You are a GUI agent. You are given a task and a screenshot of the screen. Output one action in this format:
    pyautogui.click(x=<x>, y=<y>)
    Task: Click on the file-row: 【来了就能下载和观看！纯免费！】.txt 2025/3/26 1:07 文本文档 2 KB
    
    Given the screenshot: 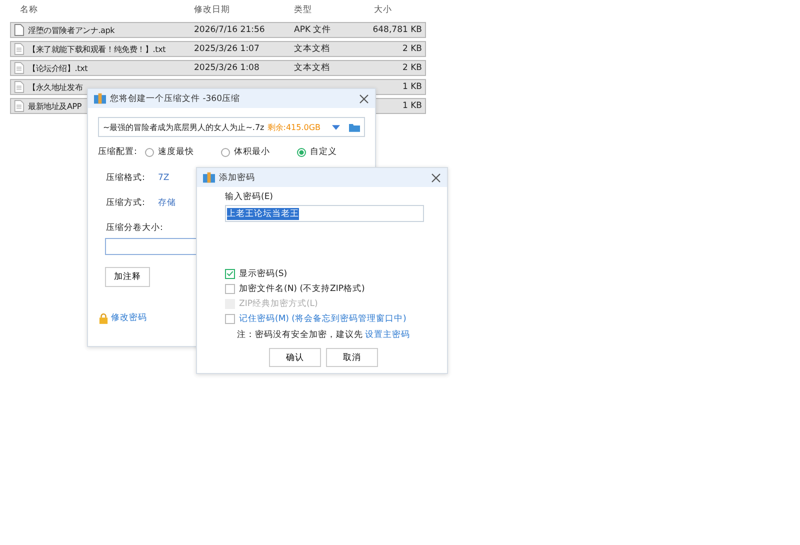 What is the action you would take?
    pyautogui.click(x=218, y=49)
    